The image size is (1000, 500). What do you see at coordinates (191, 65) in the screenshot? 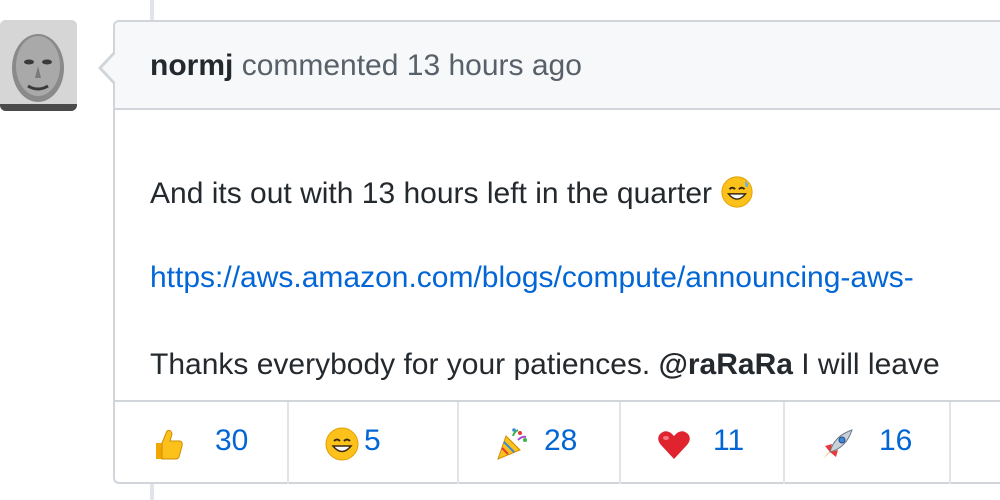
I see `author-link: normj` at bounding box center [191, 65].